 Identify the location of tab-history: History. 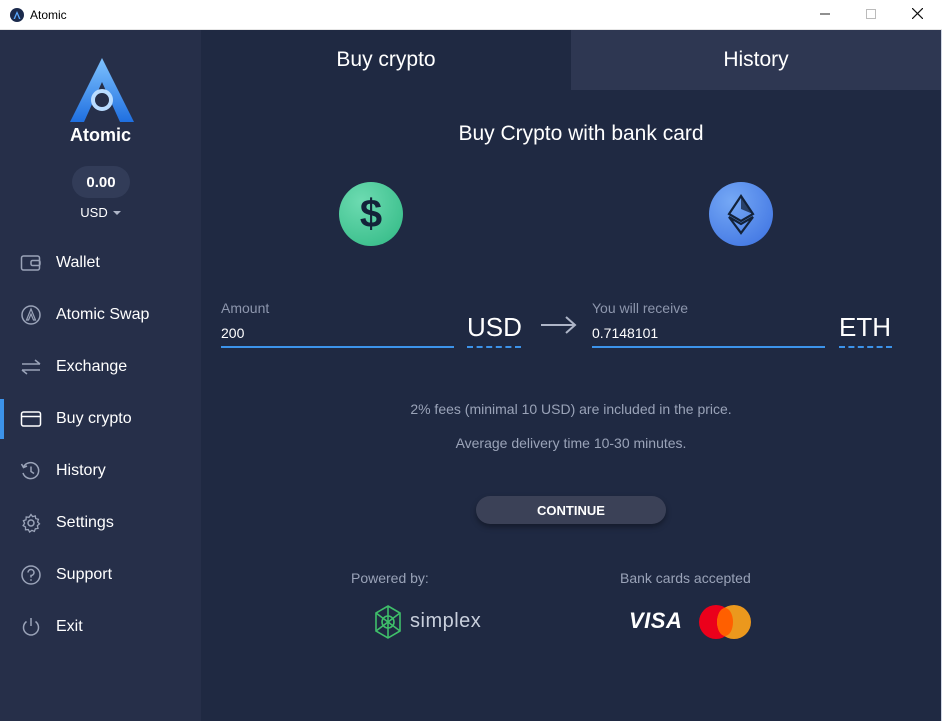
(756, 60).